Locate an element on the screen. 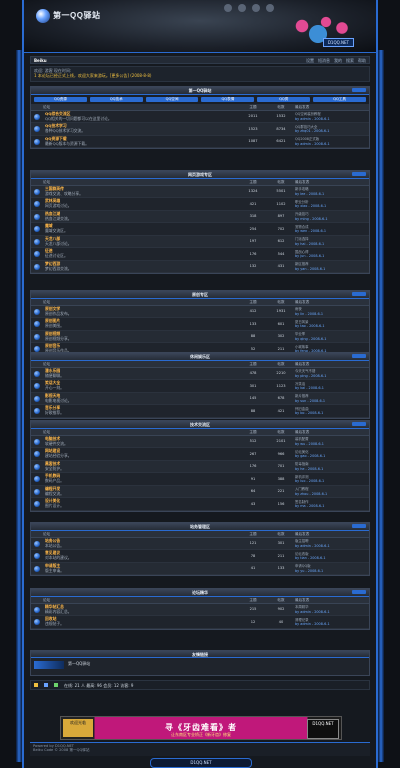 The image size is (400, 768). nav-home-icon is located at coordinates (228, 8).